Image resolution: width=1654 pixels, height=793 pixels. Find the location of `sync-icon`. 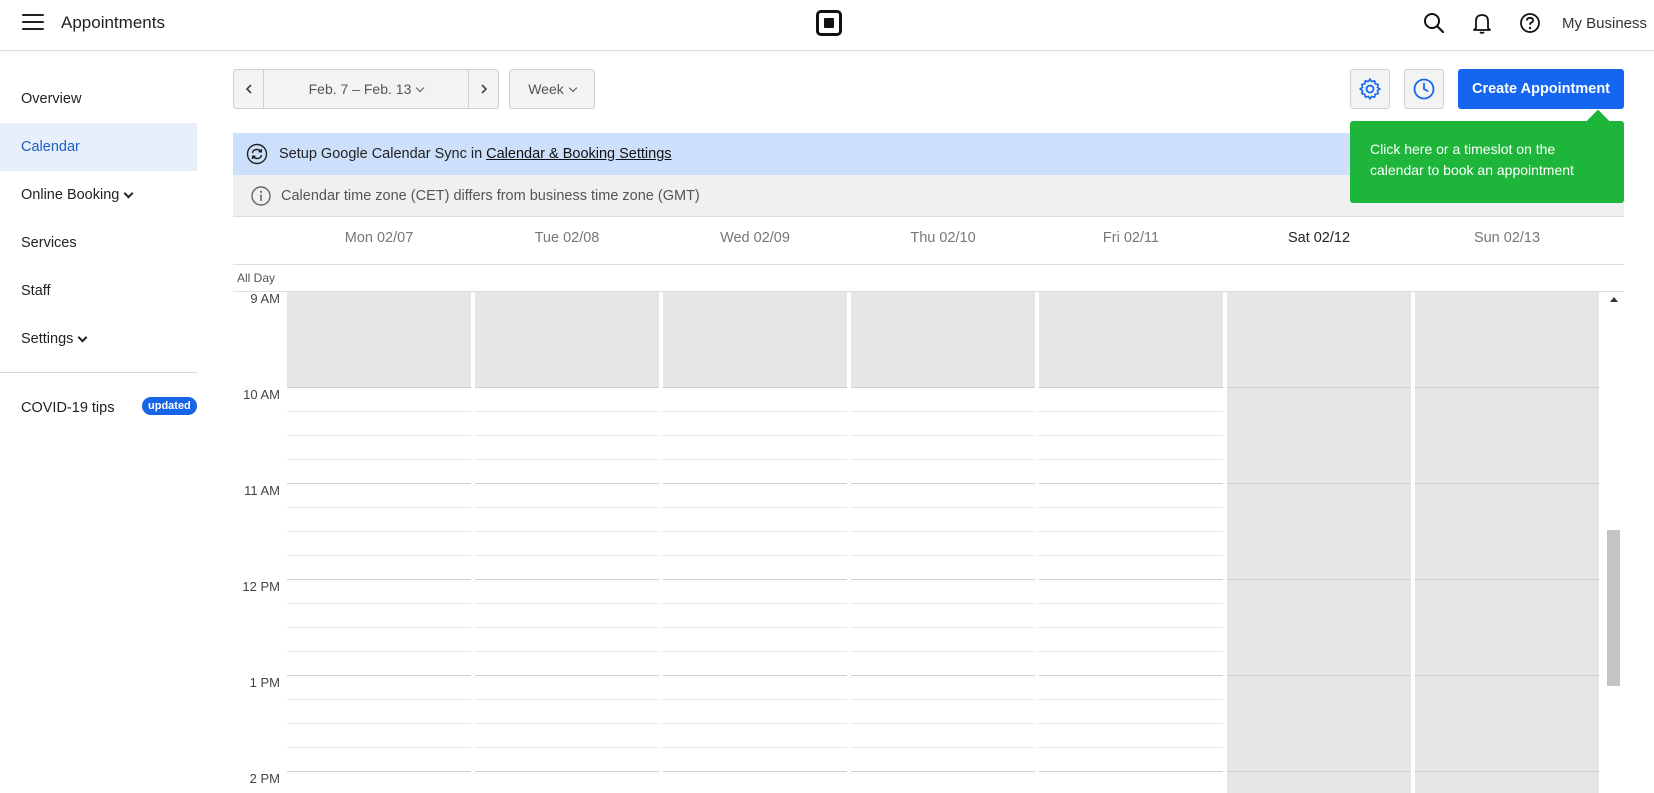

sync-icon is located at coordinates (257, 154).